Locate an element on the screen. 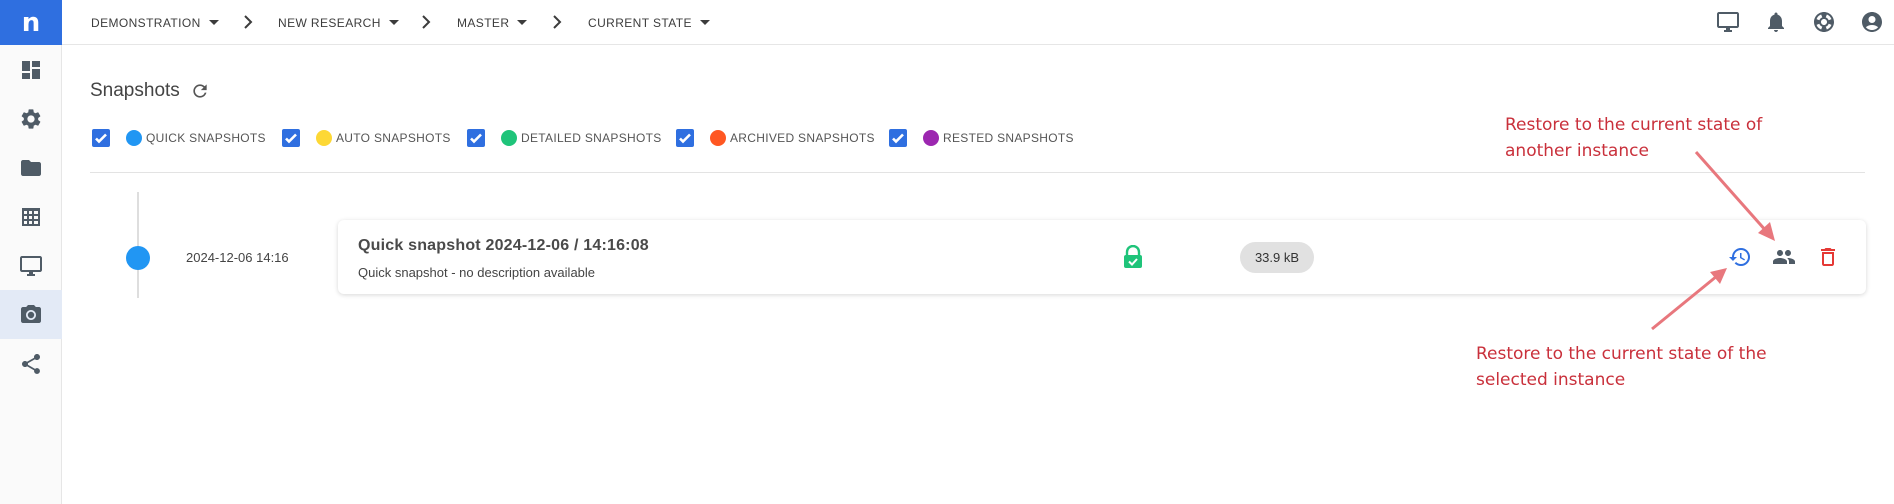 The image size is (1894, 504). sidebar-item-snapshots is located at coordinates (31, 314).